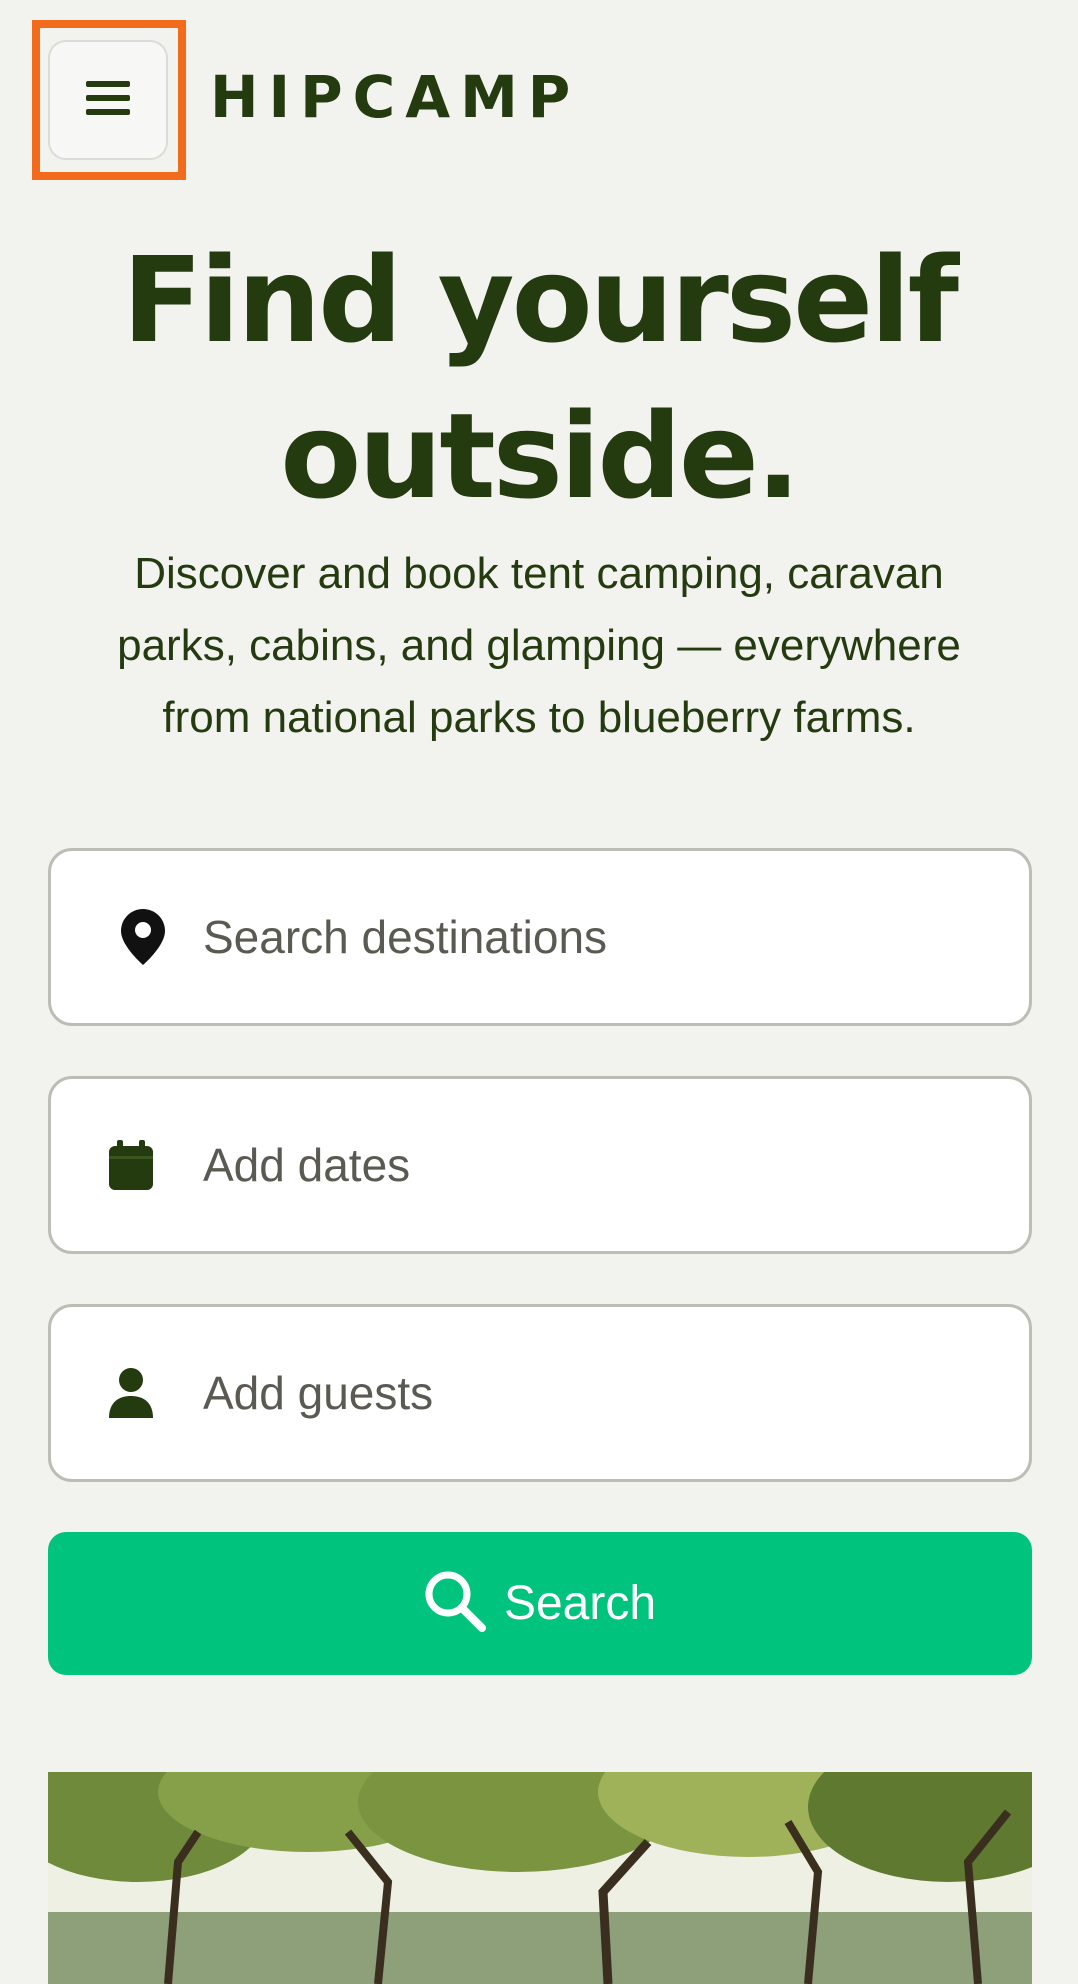 The height and width of the screenshot is (1984, 1078). What do you see at coordinates (307, 1165) in the screenshot?
I see `dates-placeholder: Add dates` at bounding box center [307, 1165].